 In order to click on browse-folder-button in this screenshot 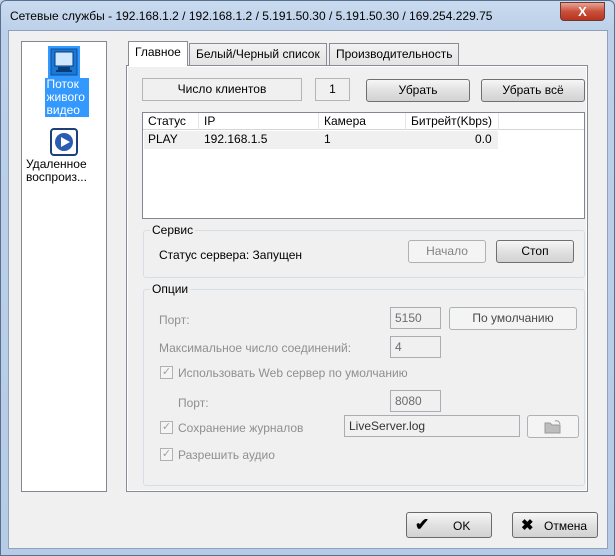, I will do `click(553, 426)`.